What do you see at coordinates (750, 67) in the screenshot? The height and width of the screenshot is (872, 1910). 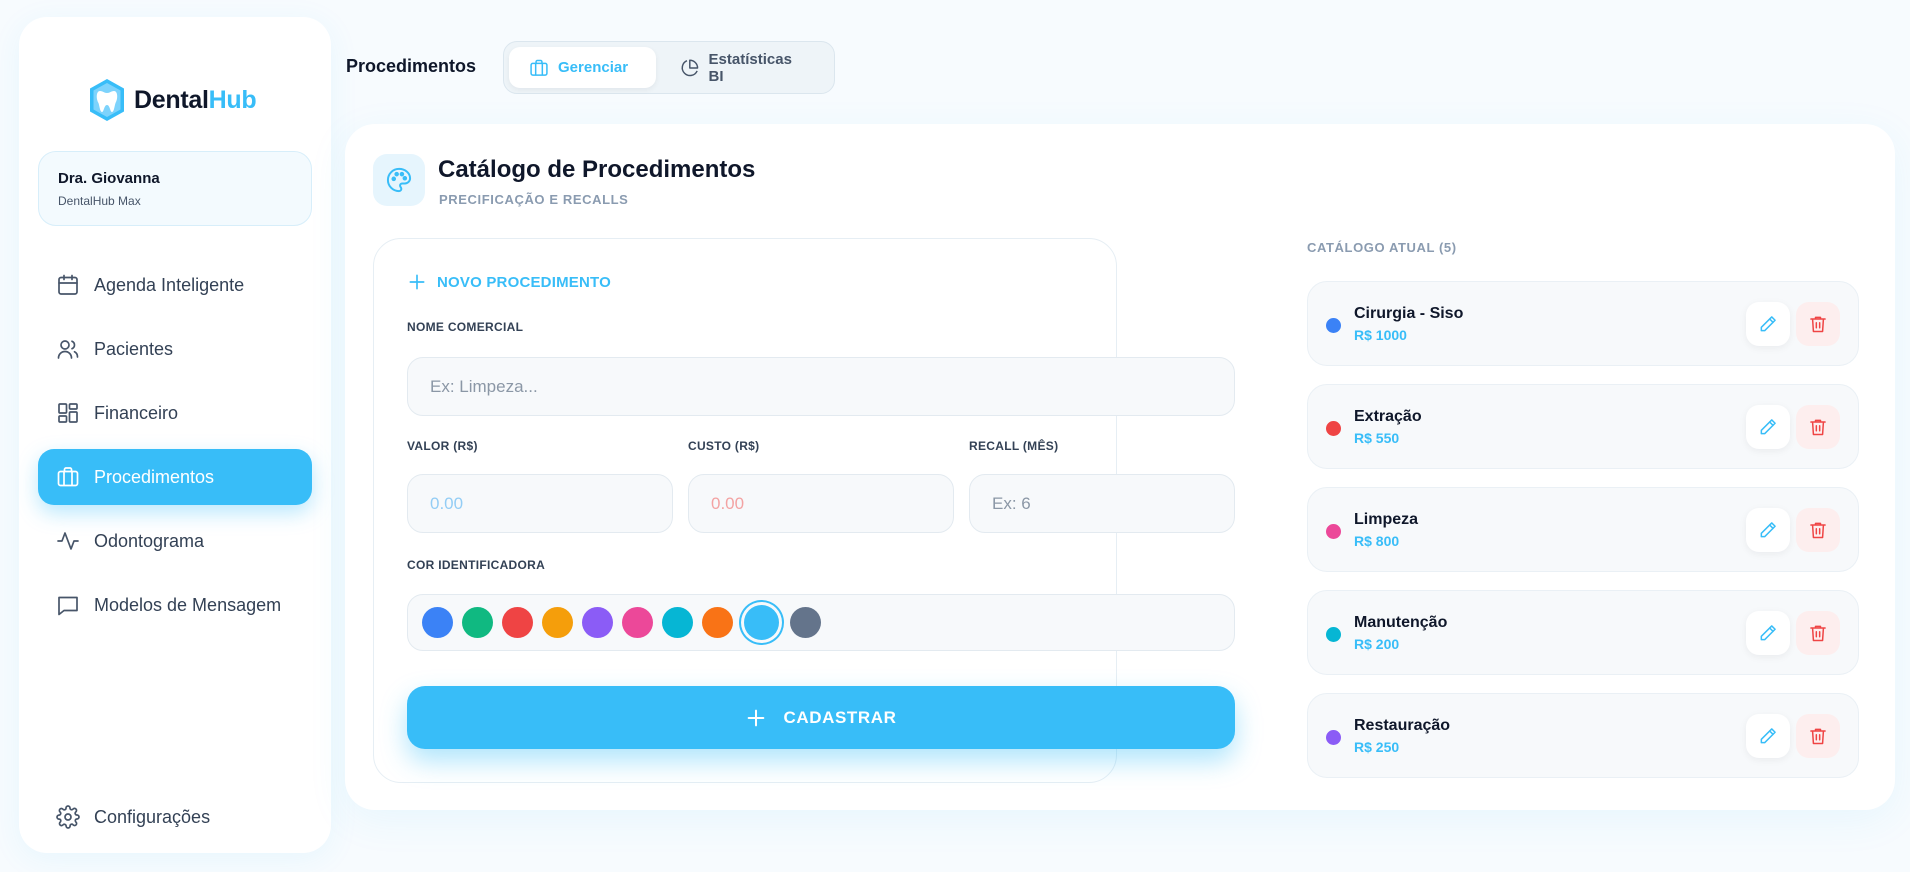 I see `tab-label: Estatísticas BI` at bounding box center [750, 67].